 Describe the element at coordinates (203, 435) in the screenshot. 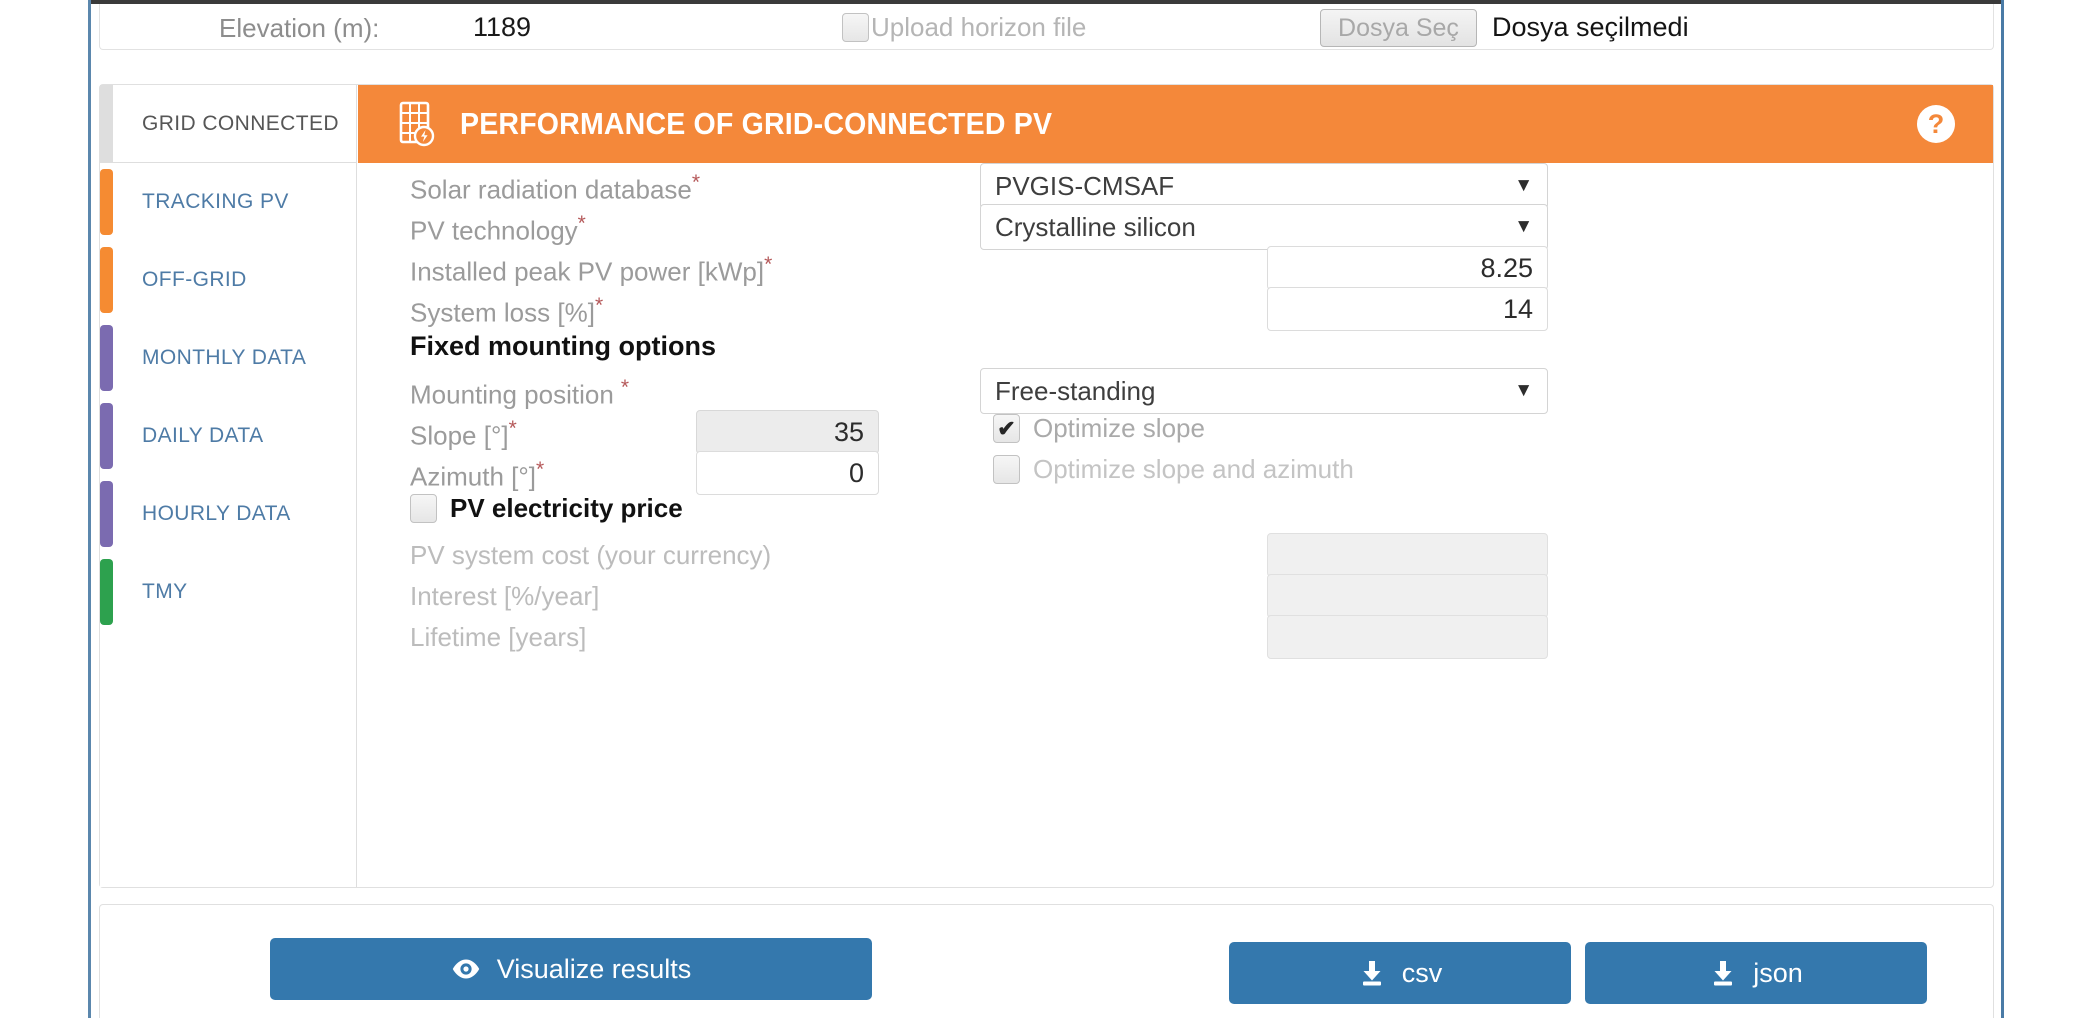

I see `sidebar-item-label: DAILY DATA` at that location.